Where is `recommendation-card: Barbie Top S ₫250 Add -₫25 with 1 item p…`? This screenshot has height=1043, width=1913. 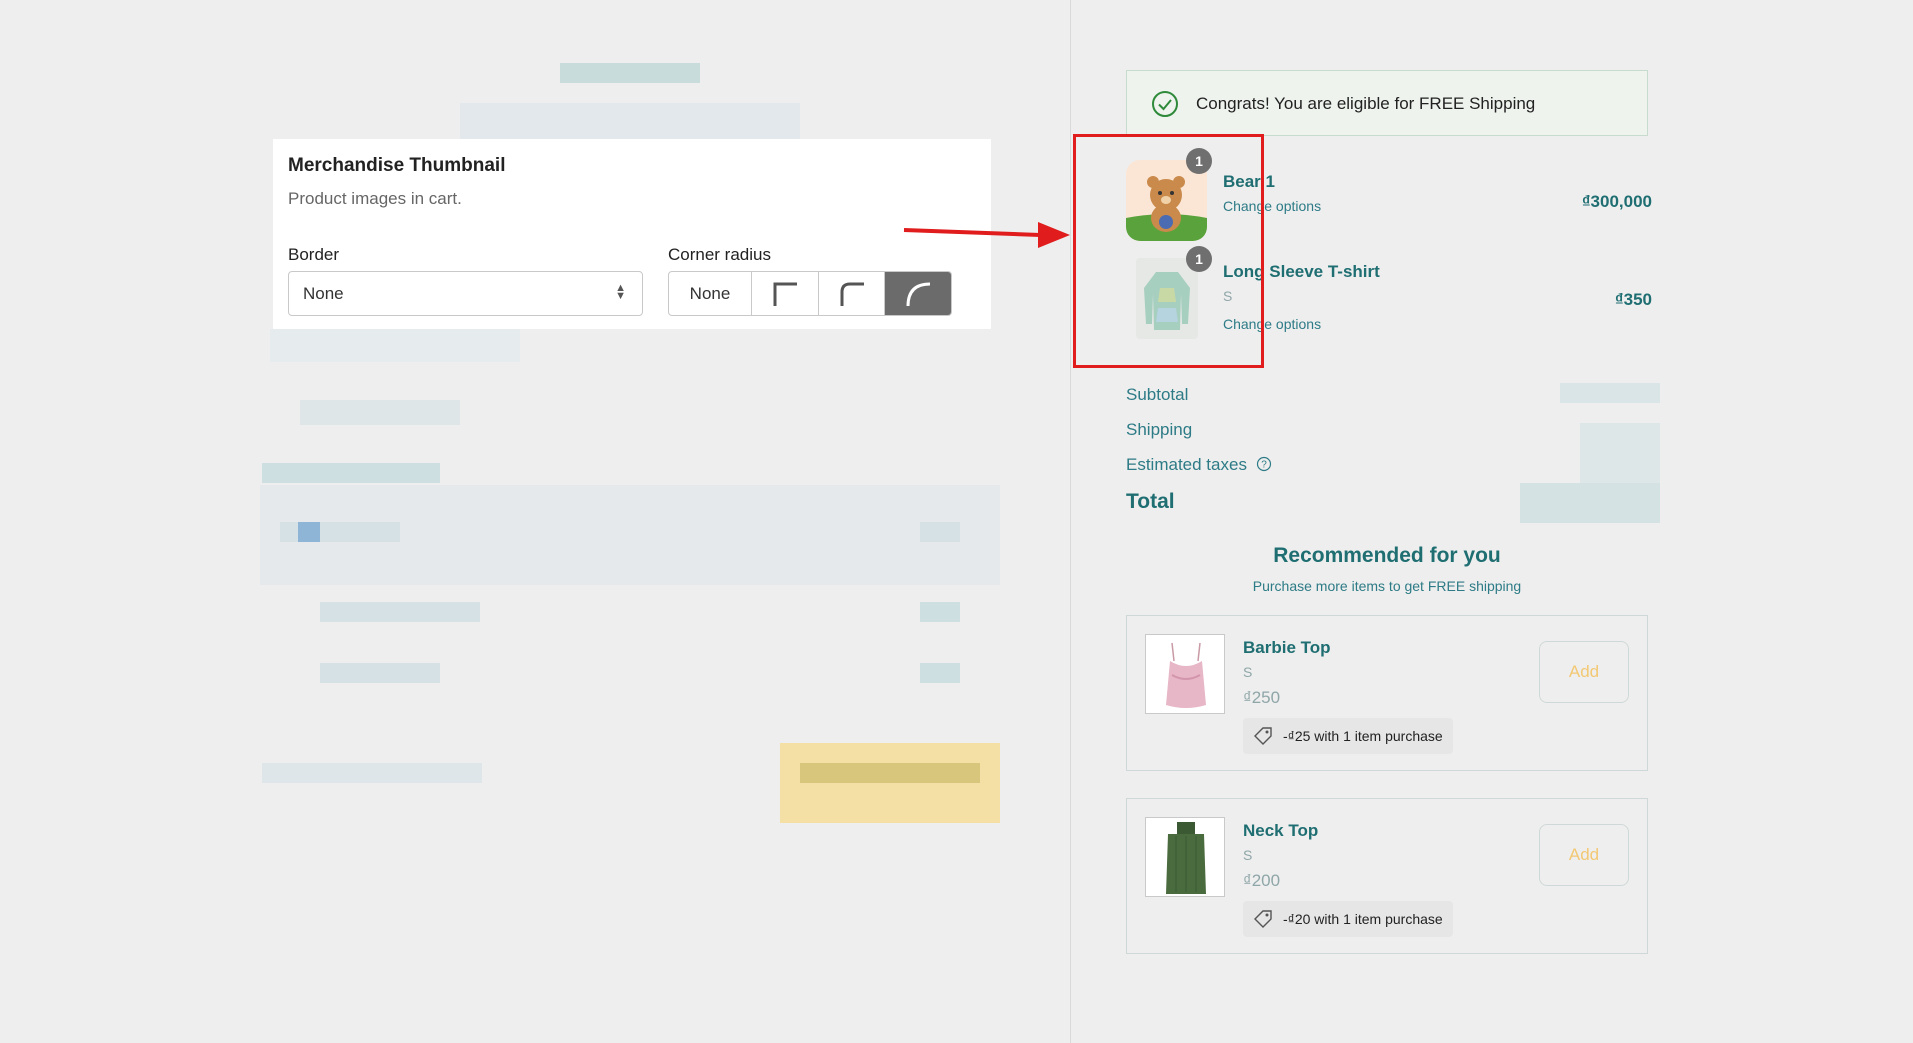
recommendation-card: Barbie Top S ₫250 Add -₫25 with 1 item p… is located at coordinates (1387, 693).